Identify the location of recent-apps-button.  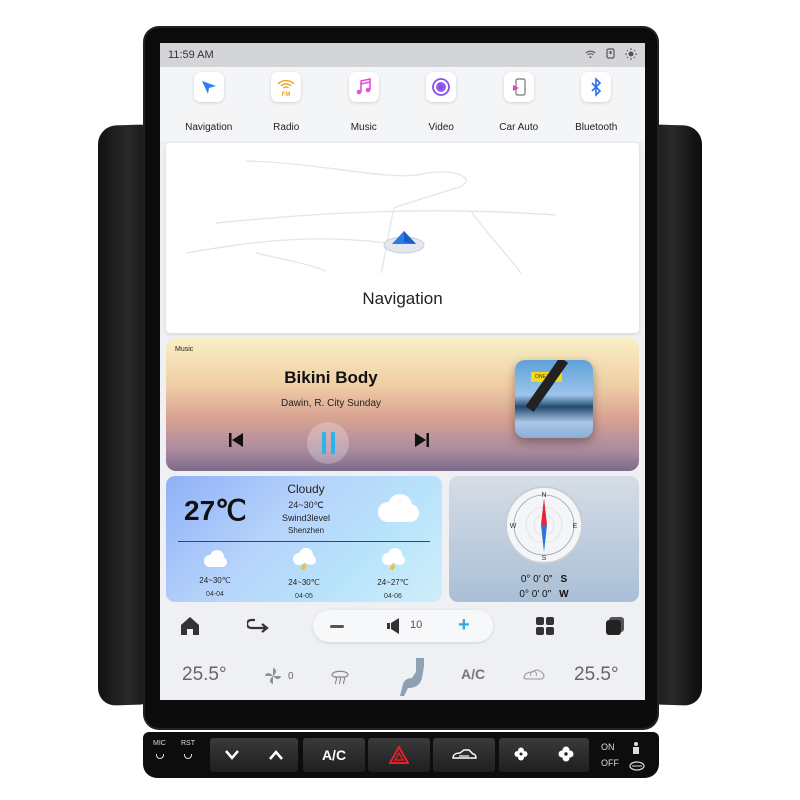
(615, 628).